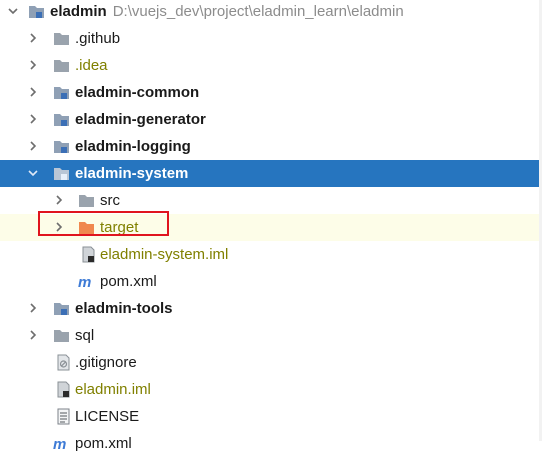 This screenshot has width=542, height=457. What do you see at coordinates (133, 146) in the screenshot?
I see `tree-item-label: eladmin-logging` at bounding box center [133, 146].